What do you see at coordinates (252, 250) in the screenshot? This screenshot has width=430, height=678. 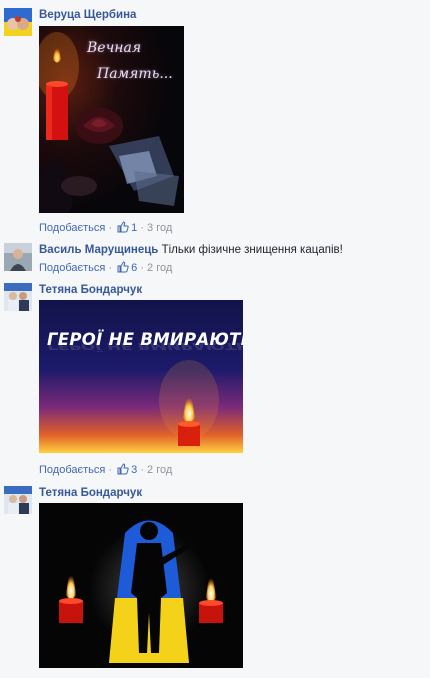 I see `comment-text: Тільки фізичне знищення кацапів!` at bounding box center [252, 250].